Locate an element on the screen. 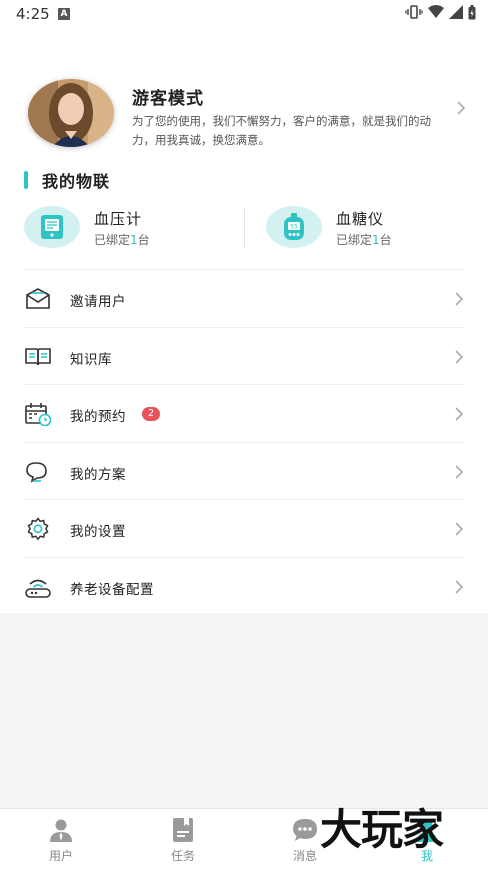 The image size is (488, 869). watermark-logo: 大玩家 is located at coordinates (382, 829).